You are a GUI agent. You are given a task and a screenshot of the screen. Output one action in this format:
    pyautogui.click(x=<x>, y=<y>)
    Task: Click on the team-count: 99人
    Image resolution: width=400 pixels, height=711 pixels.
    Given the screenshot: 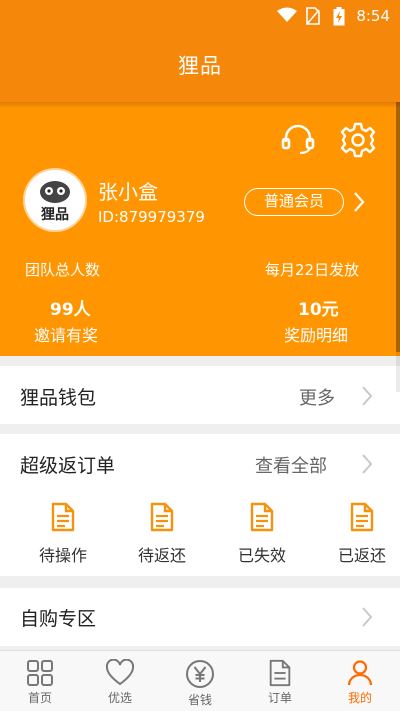 What is the action you would take?
    pyautogui.click(x=70, y=310)
    